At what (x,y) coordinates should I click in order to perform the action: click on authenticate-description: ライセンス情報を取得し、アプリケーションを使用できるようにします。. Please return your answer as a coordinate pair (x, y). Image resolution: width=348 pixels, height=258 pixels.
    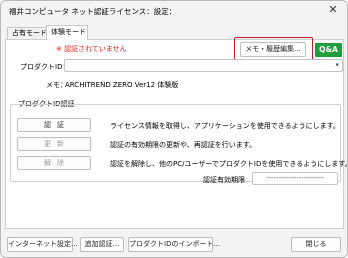
    Looking at the image, I should click on (225, 126).